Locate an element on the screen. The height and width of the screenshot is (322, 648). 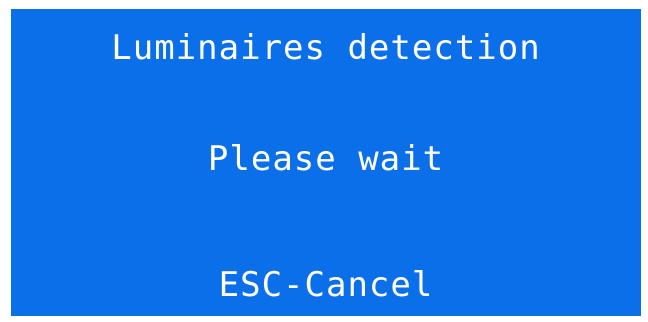
cancel-hint: ESC-Cancel is located at coordinates (326, 285).